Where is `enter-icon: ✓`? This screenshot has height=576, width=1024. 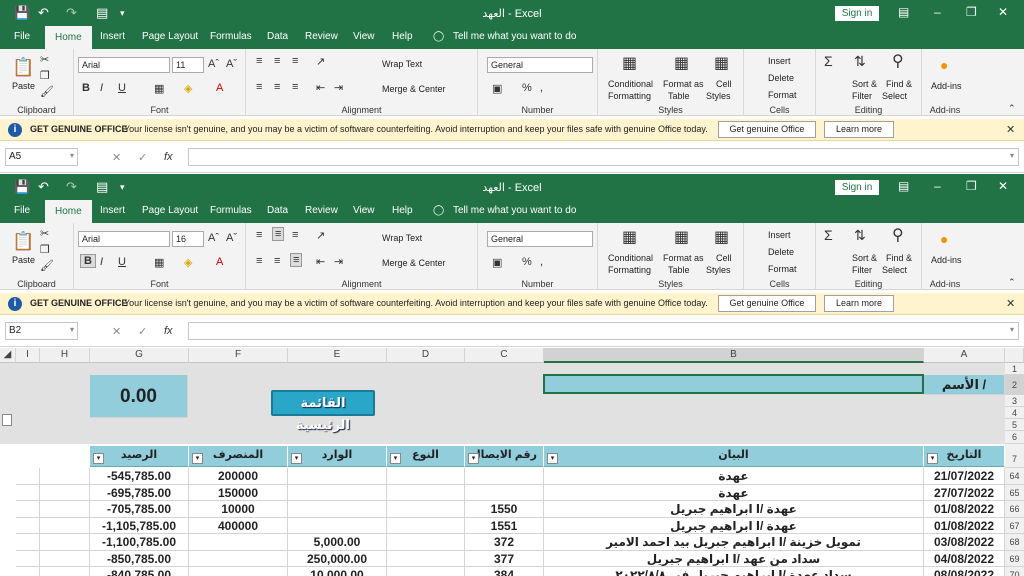 enter-icon: ✓ is located at coordinates (142, 331).